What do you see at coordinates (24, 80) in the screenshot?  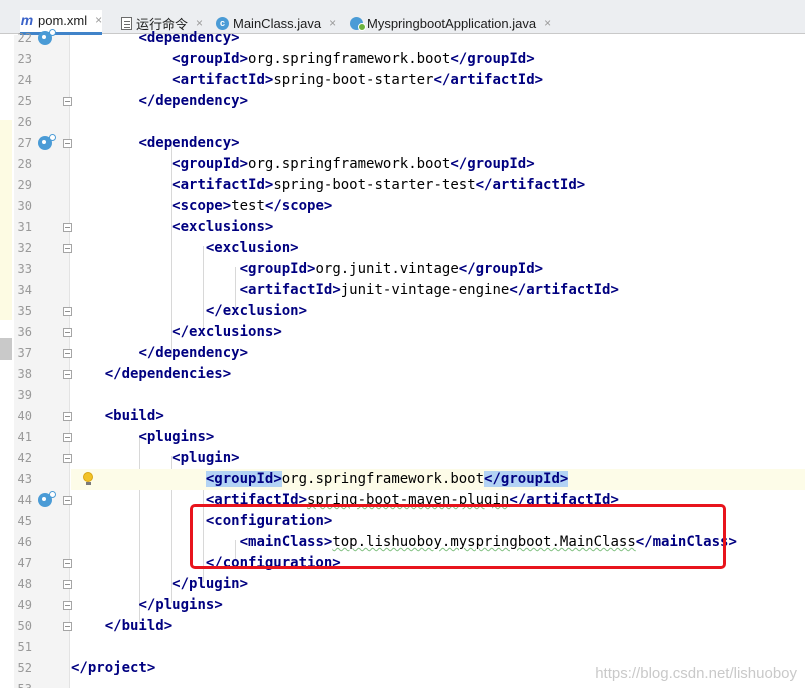 I see `line-number: 24` at bounding box center [24, 80].